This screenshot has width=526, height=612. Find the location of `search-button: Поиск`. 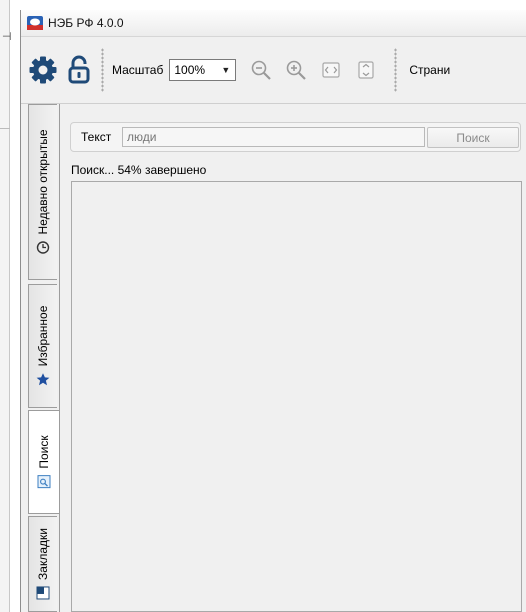

search-button: Поиск is located at coordinates (473, 137).